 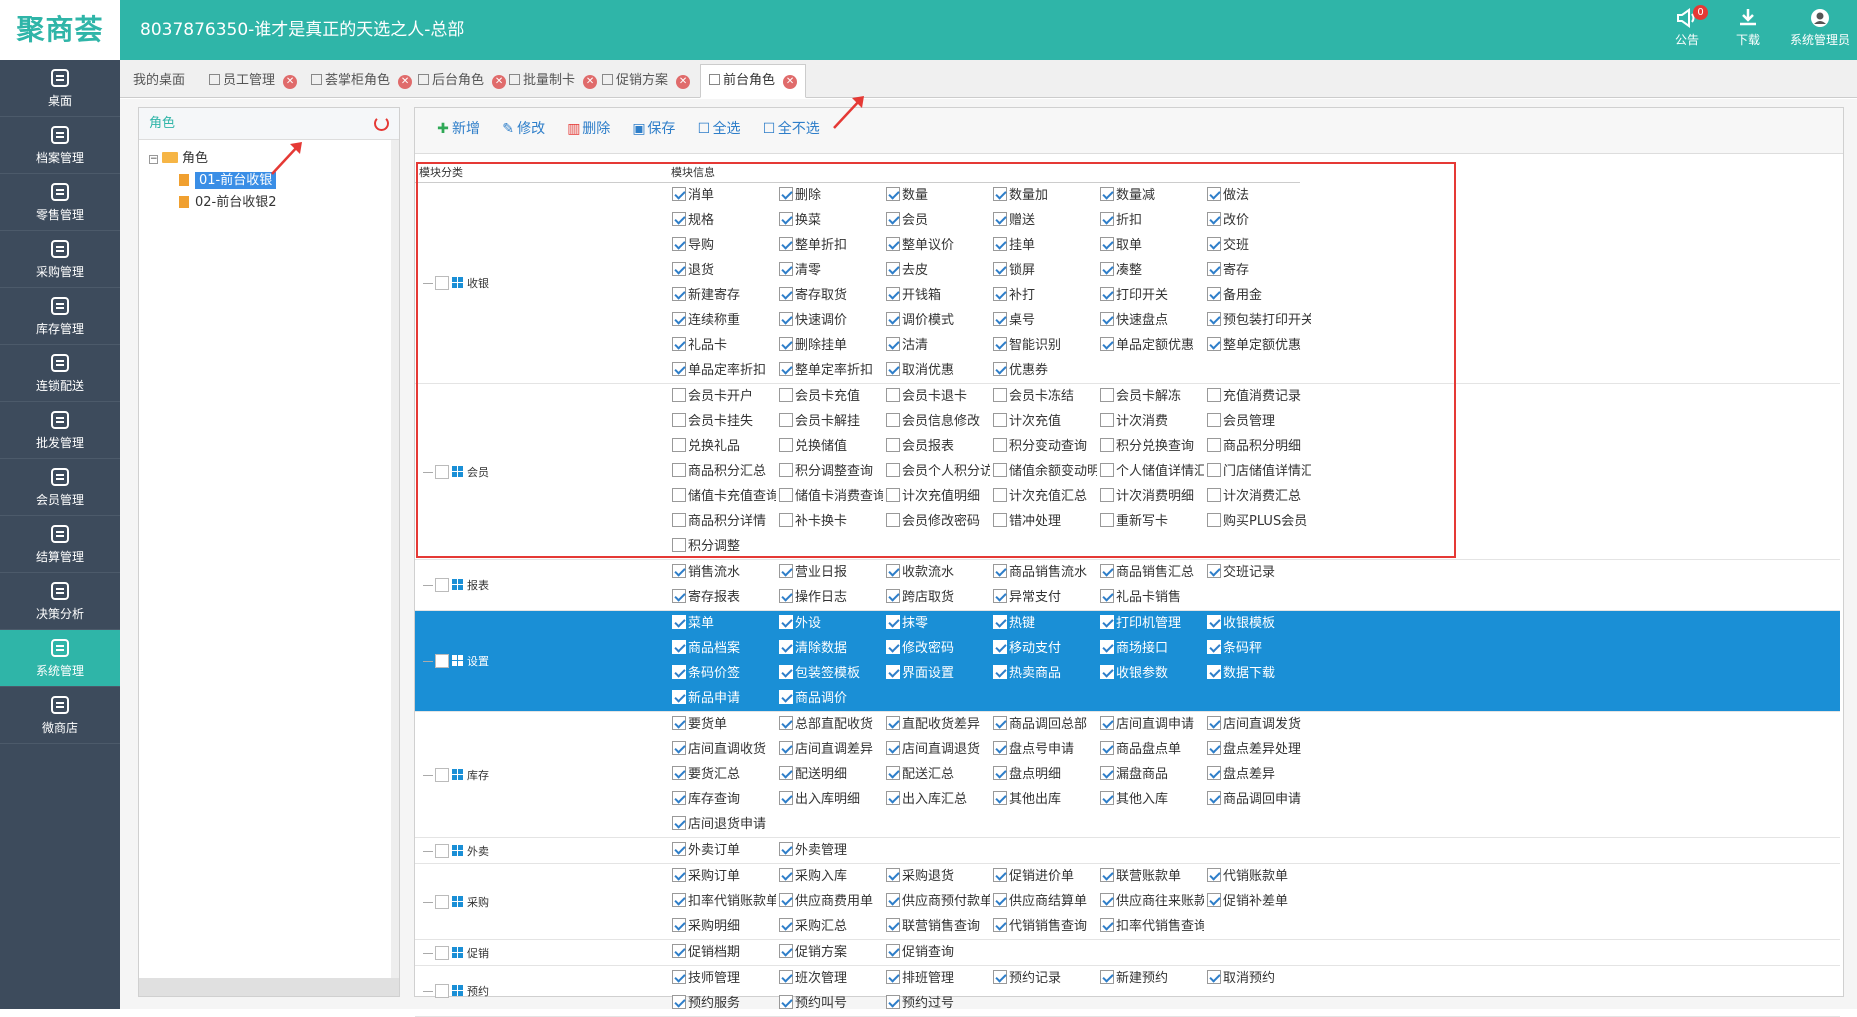 What do you see at coordinates (722, 648) in the screenshot?
I see `permission-item: 商品档案` at bounding box center [722, 648].